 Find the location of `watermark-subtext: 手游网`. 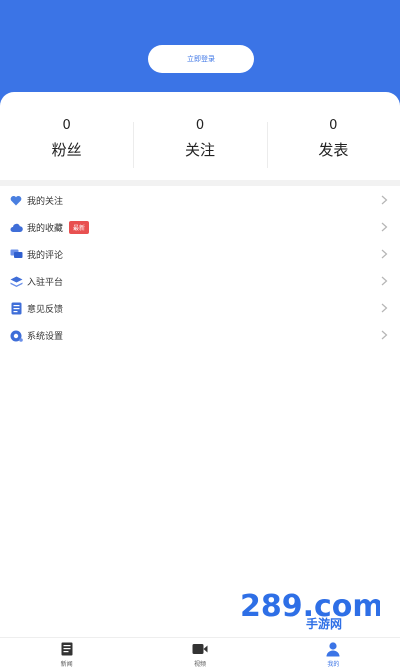

watermark-subtext: 手游网 is located at coordinates (324, 623).